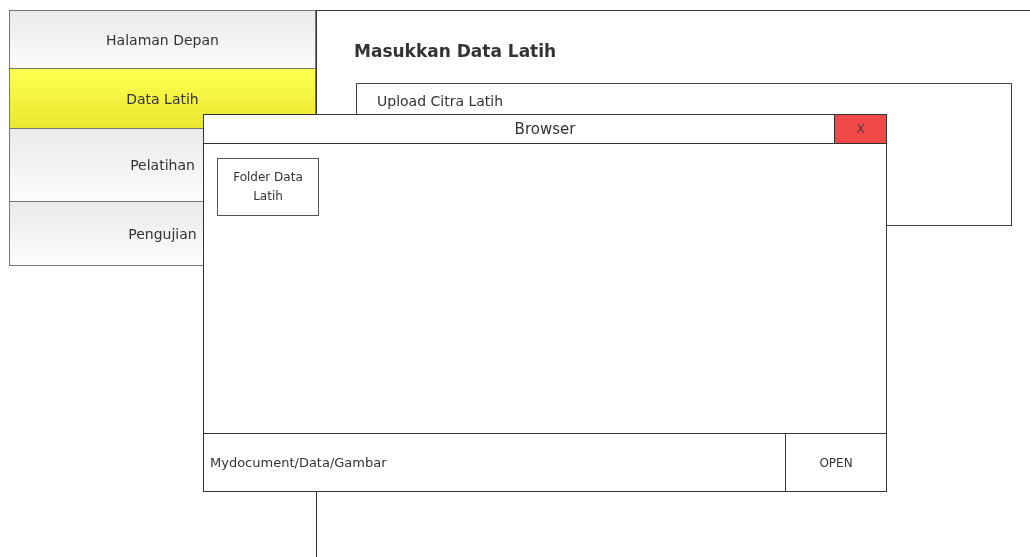 The image size is (1030, 557). I want to click on sidebar-item: Halaman Depan, so click(162, 39).